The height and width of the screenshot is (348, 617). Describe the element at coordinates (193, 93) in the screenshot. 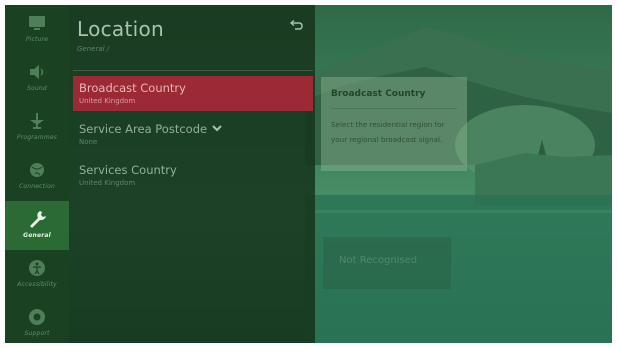

I see `menu-item-broadcast-country: Broadcast Country United Kingdom` at that location.